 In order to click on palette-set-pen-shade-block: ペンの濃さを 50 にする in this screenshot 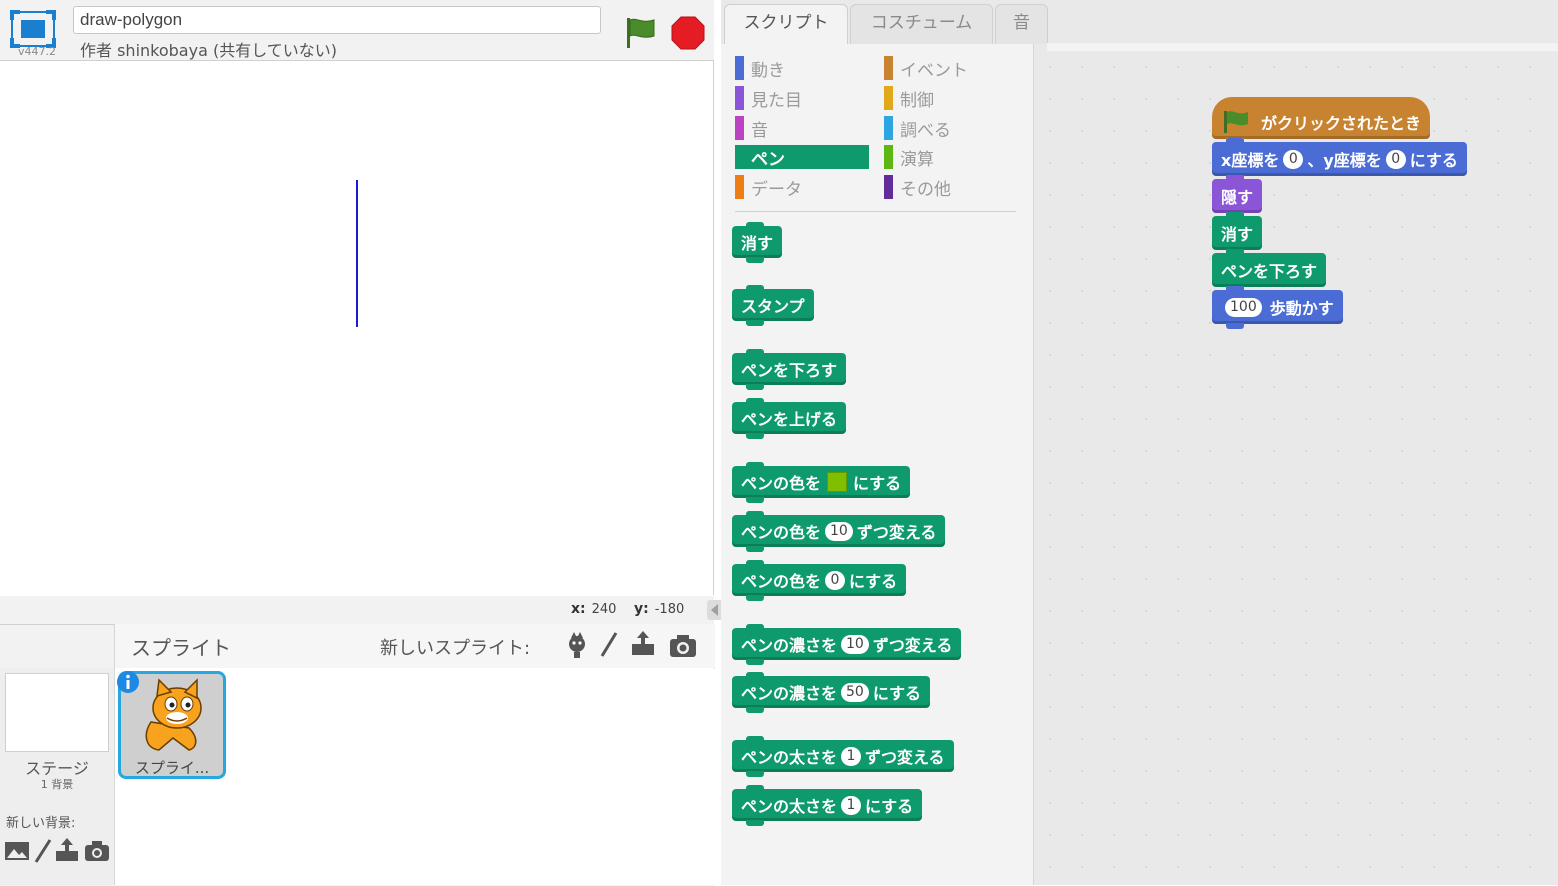, I will do `click(831, 692)`.